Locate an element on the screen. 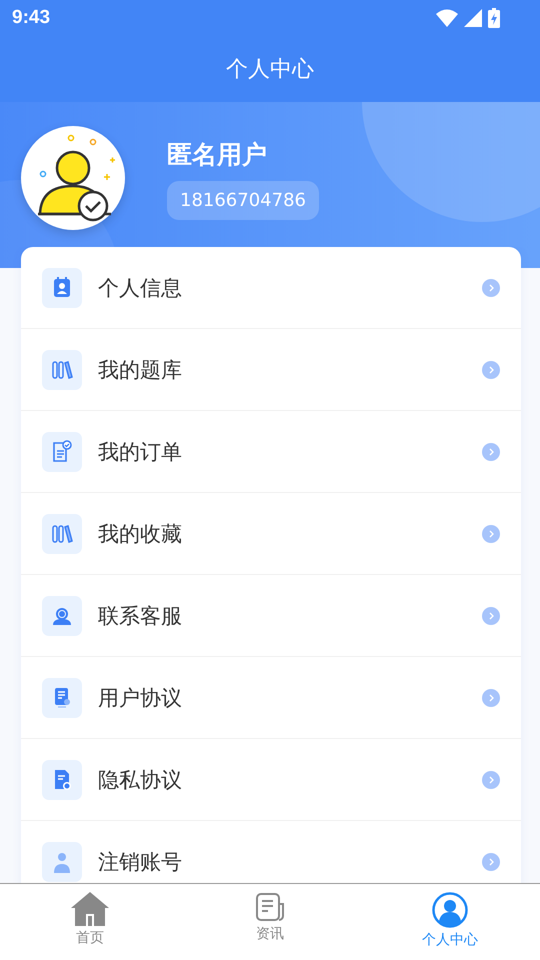 The height and width of the screenshot is (960, 540). menu-item: 个人信息 is located at coordinates (271, 288).